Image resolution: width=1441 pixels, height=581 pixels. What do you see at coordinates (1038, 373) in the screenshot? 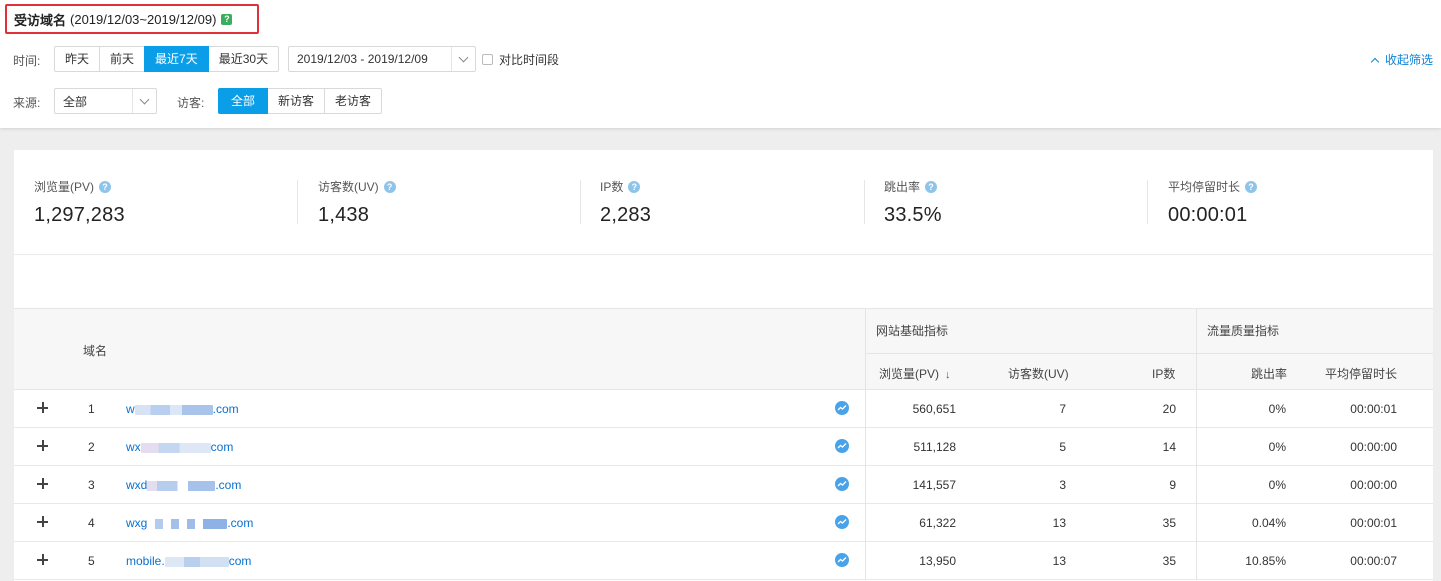
I see `col-uv: 访客数(UV)` at bounding box center [1038, 373].